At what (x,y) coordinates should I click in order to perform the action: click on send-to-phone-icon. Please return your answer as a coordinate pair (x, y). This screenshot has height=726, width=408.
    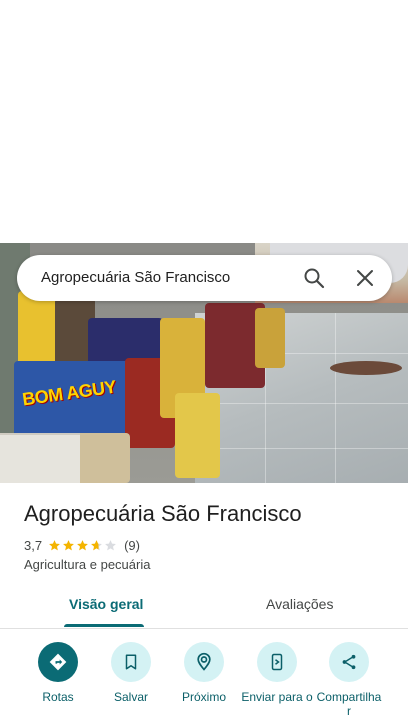
    Looking at the image, I should click on (277, 662).